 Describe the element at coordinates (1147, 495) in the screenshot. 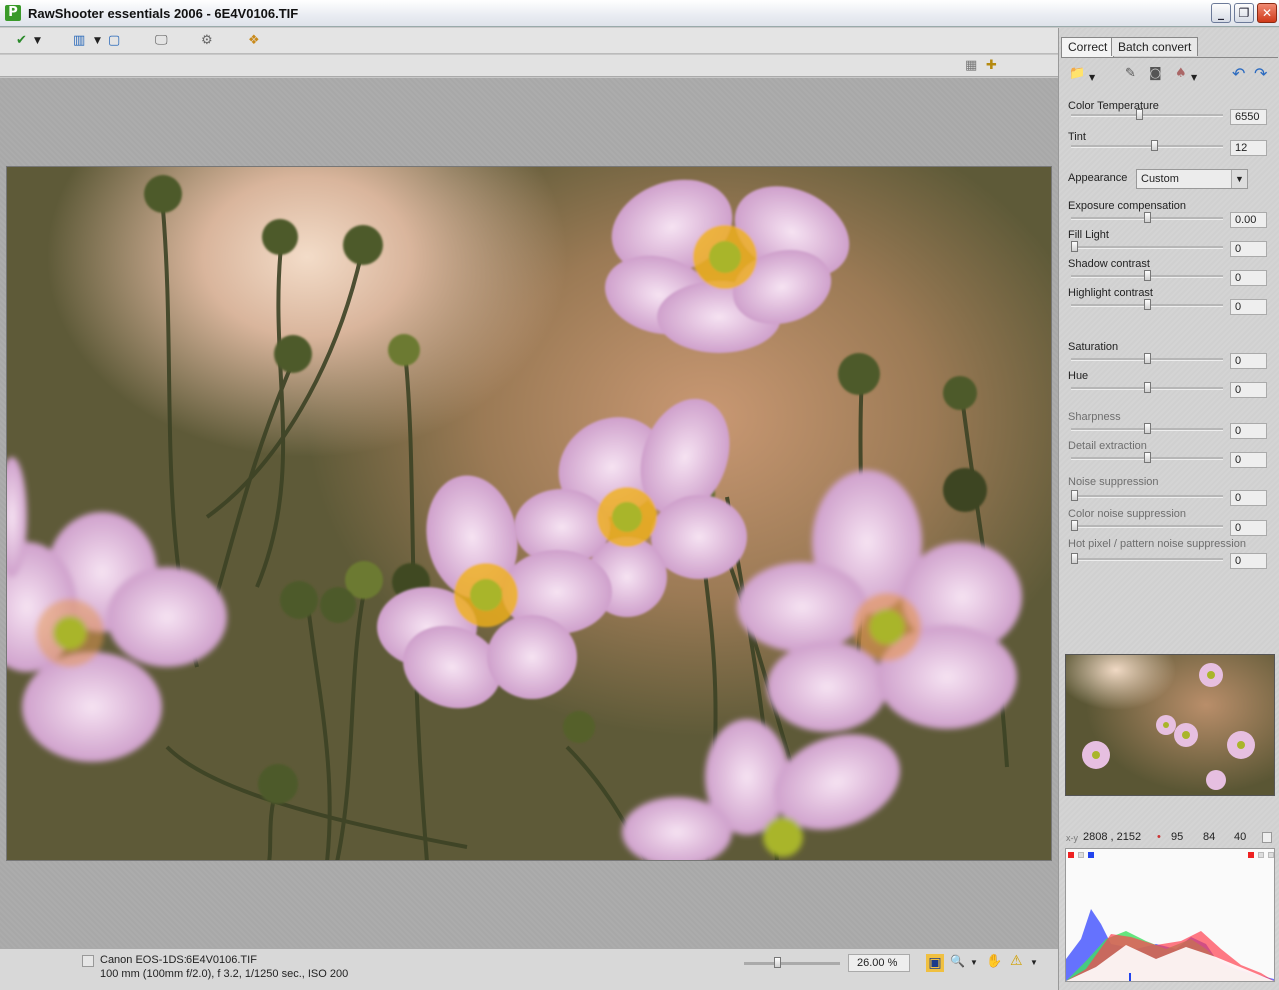

I see `noise-suppression-slider` at that location.